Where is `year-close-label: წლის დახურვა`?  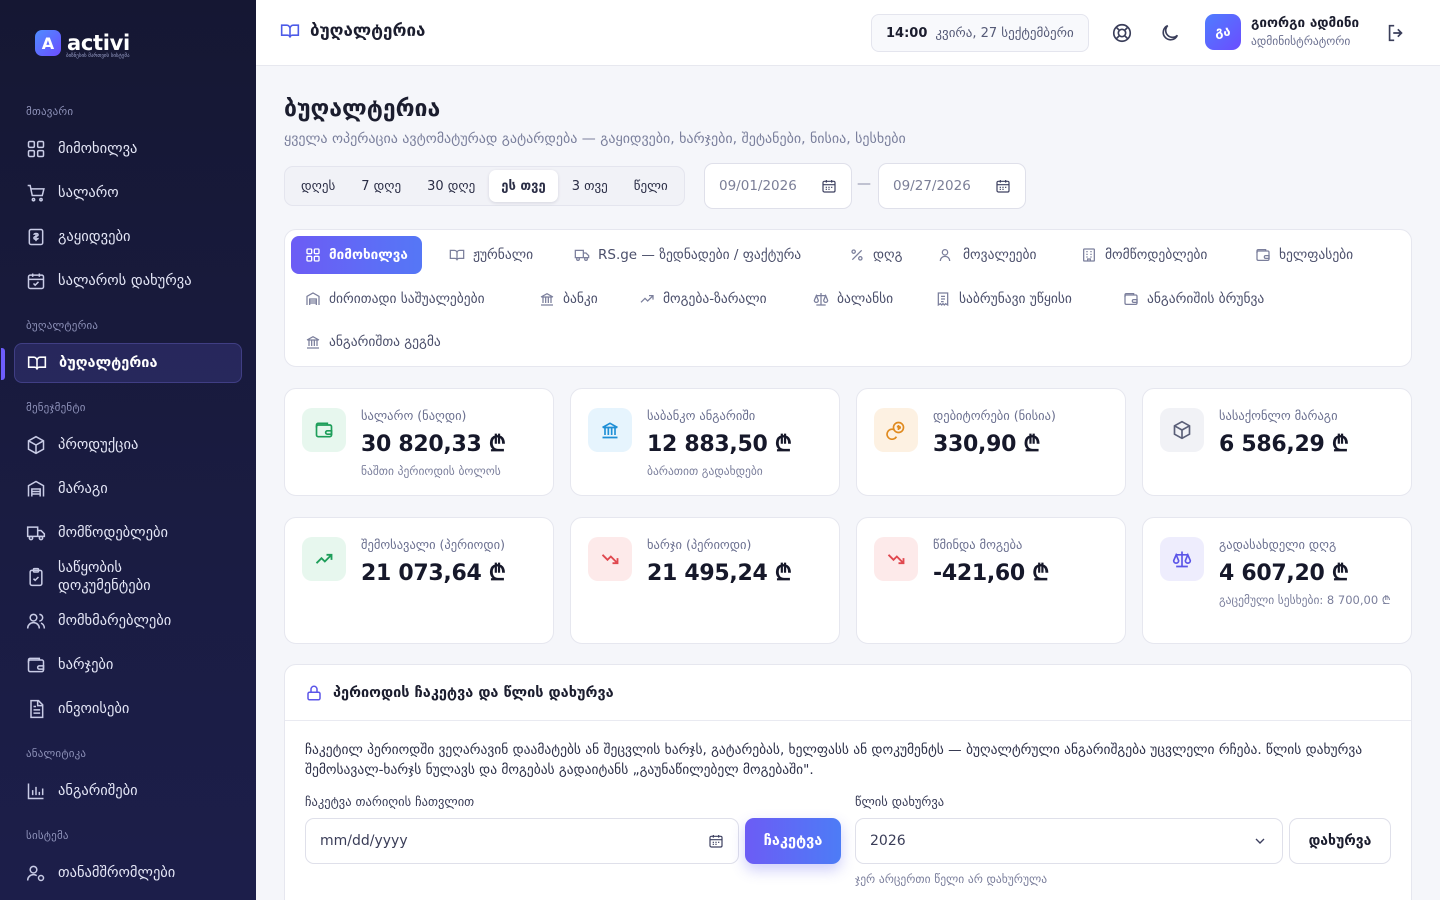 year-close-label: წლის დახურვა is located at coordinates (900, 801).